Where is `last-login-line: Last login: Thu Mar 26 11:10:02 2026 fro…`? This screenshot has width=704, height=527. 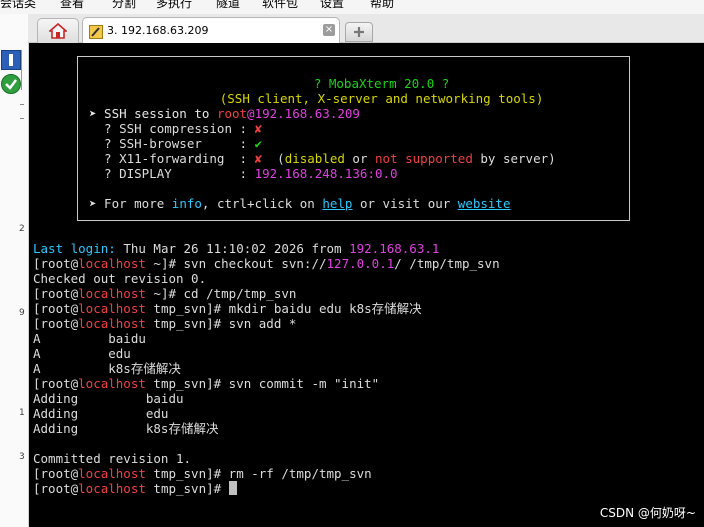 last-login-line: Last login: Thu Mar 26 11:10:02 2026 fro… is located at coordinates (236, 248).